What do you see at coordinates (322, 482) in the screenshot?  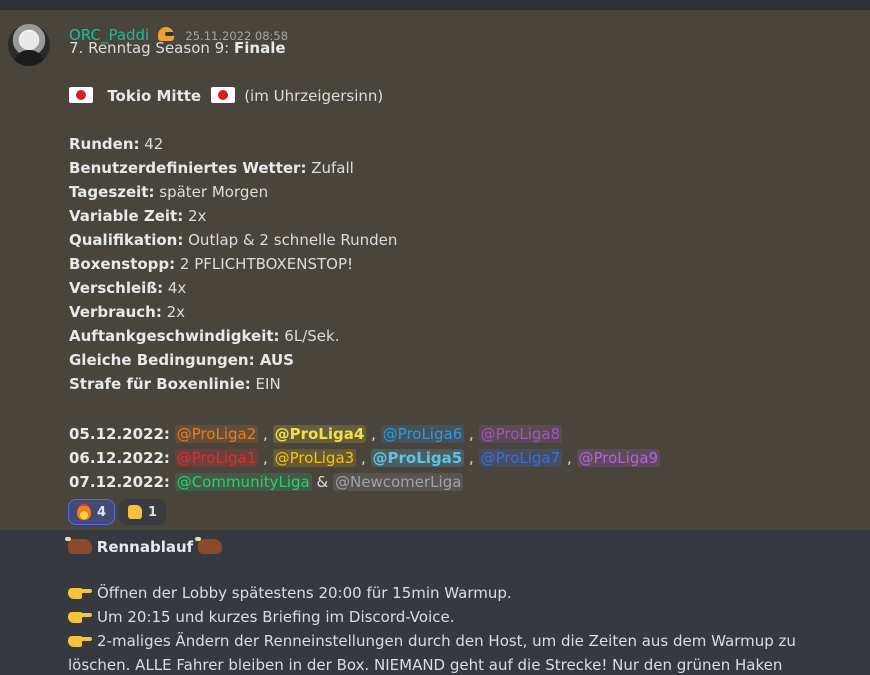 I see `and-symbol: &` at bounding box center [322, 482].